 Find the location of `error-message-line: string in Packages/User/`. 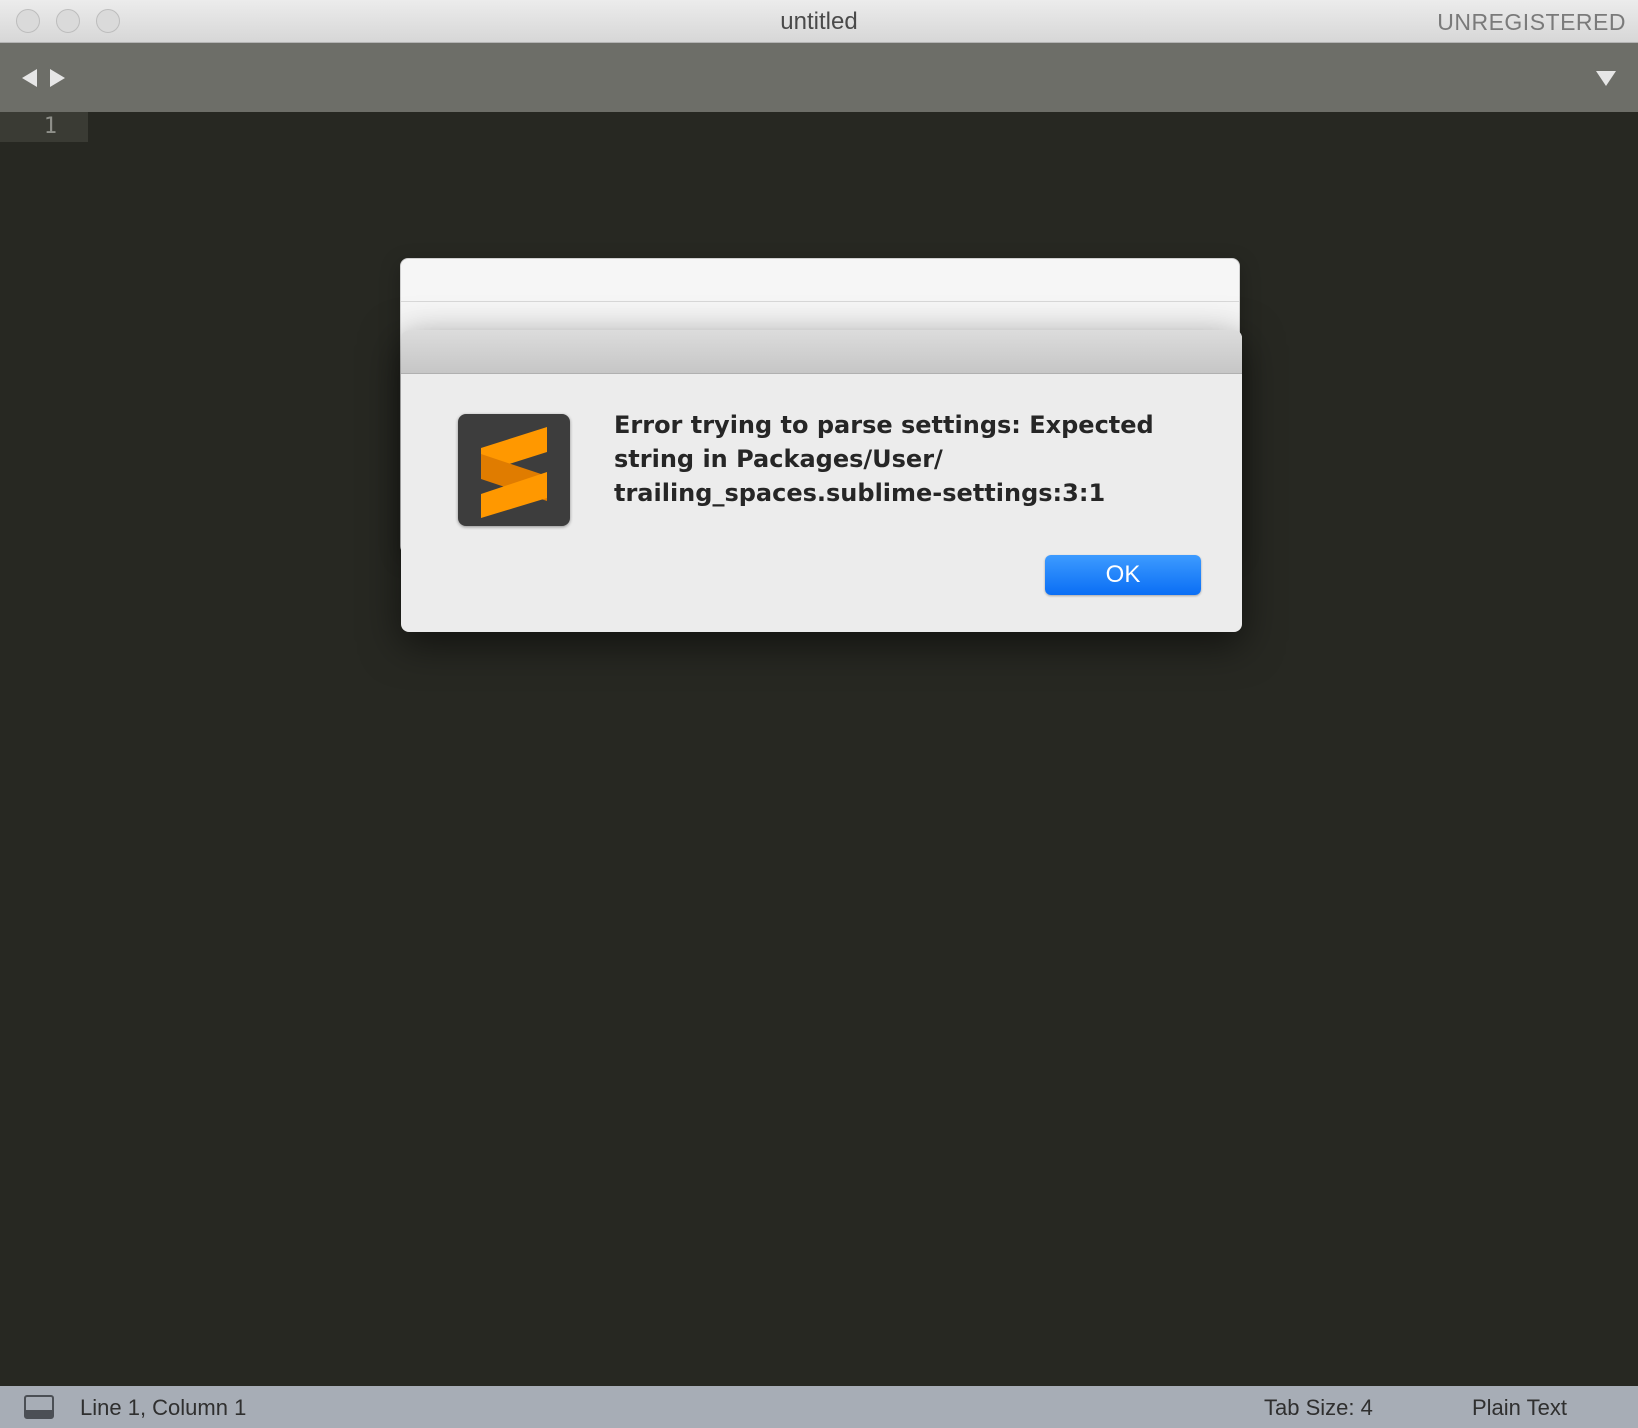

error-message-line: string in Packages/User/ is located at coordinates (778, 459).